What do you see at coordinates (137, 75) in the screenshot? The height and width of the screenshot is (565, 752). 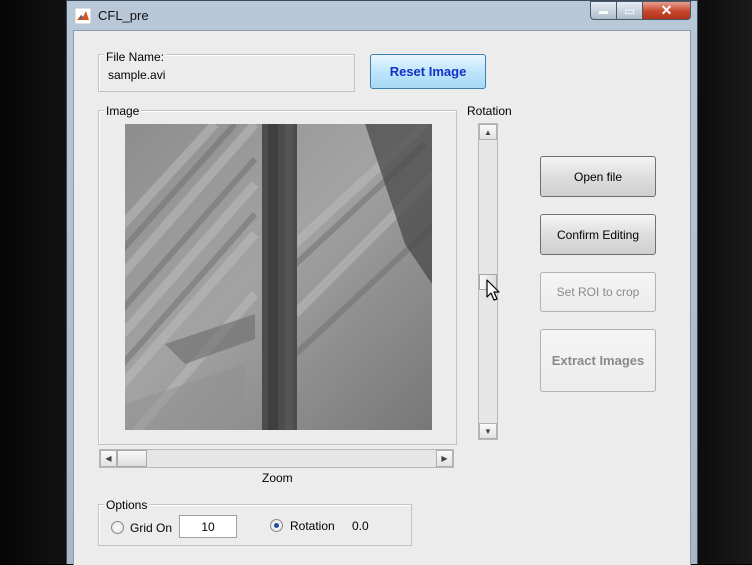 I see `file-name-value: sample.avi` at bounding box center [137, 75].